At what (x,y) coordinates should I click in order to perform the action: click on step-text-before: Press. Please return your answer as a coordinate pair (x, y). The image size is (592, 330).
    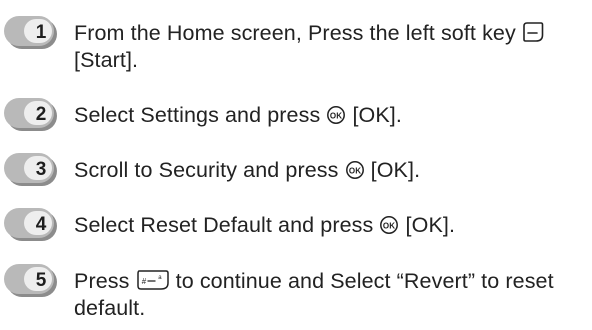
    Looking at the image, I should click on (102, 281).